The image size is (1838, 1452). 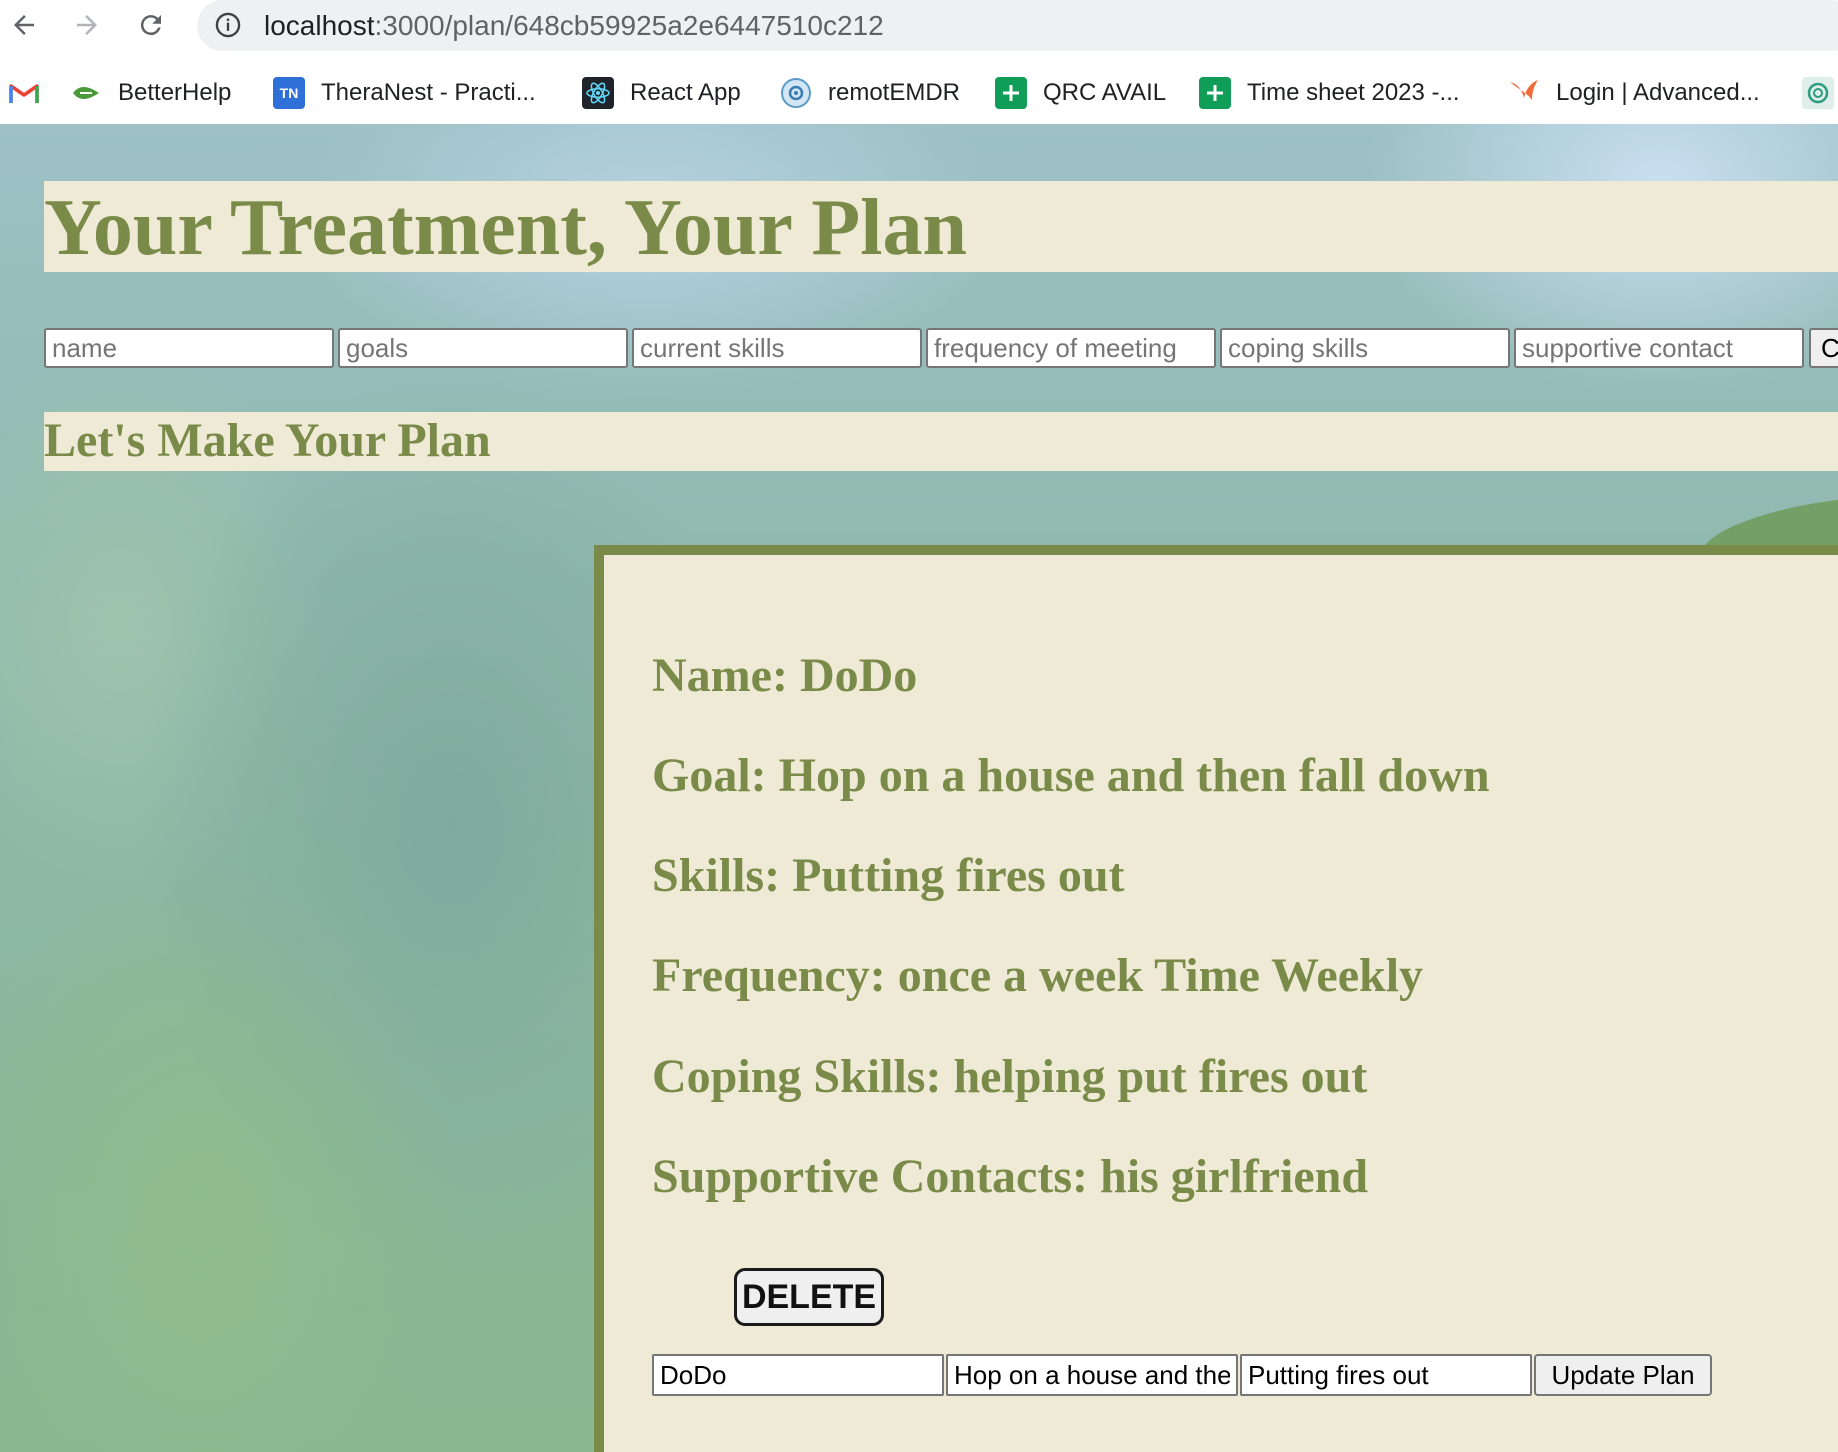 I want to click on plan-coping-skills: Coping Skills: helping put fires out, so click(x=1010, y=1076).